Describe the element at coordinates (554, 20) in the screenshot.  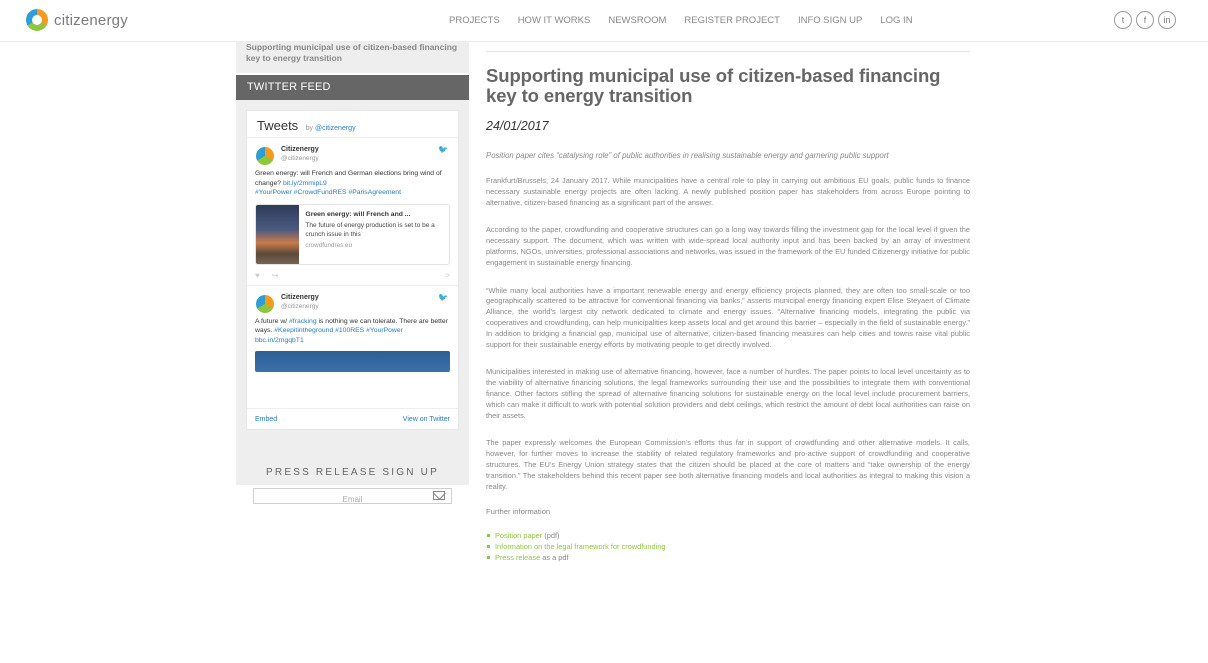
I see `nav-how-it-works: HOW IT WORKS` at that location.